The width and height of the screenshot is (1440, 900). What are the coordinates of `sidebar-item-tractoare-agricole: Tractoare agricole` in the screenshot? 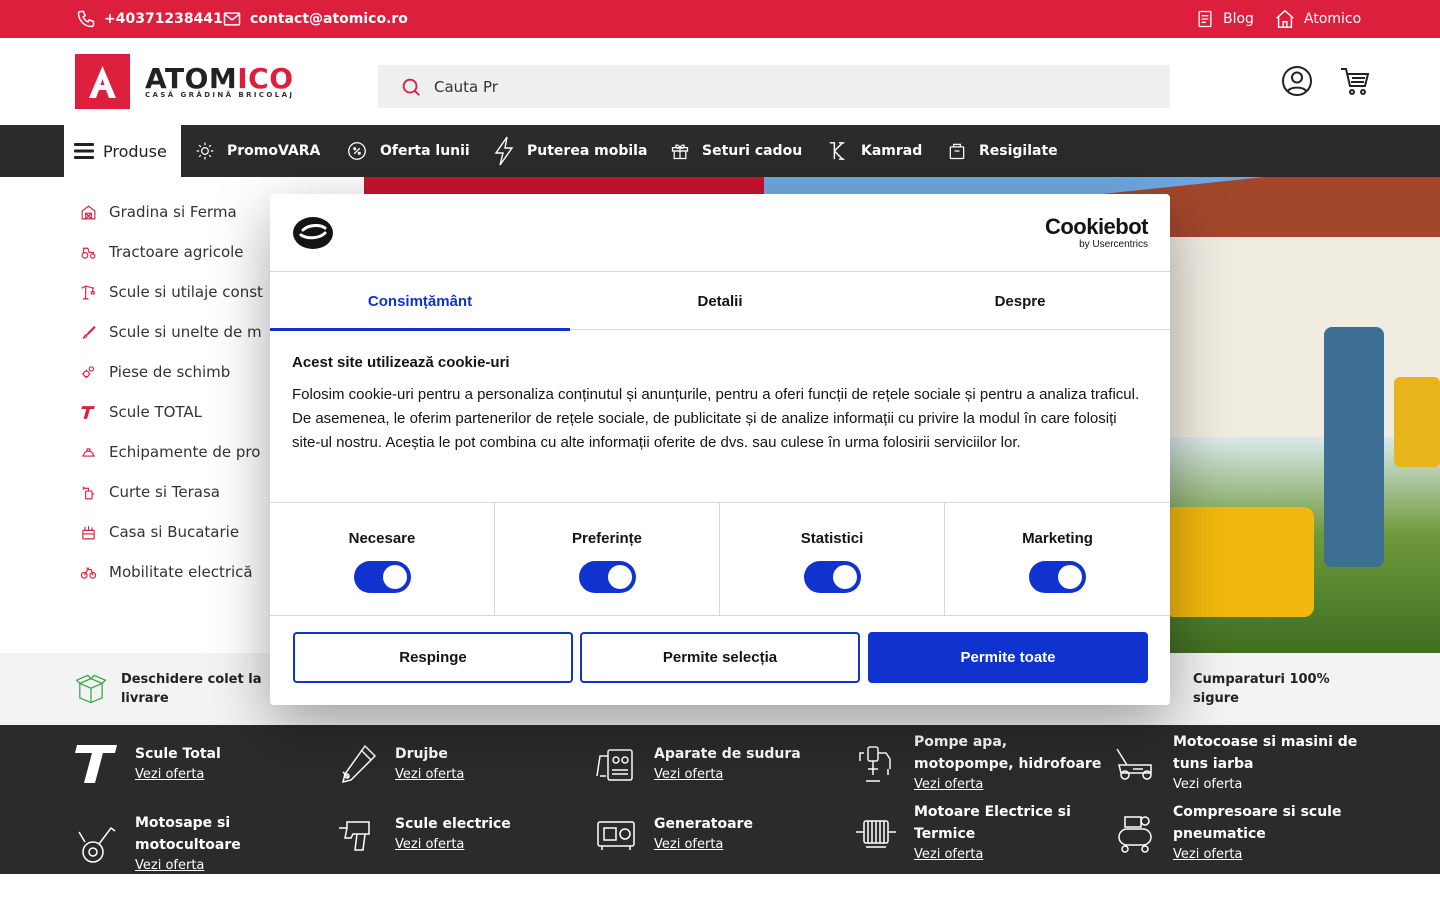 It's located at (162, 252).